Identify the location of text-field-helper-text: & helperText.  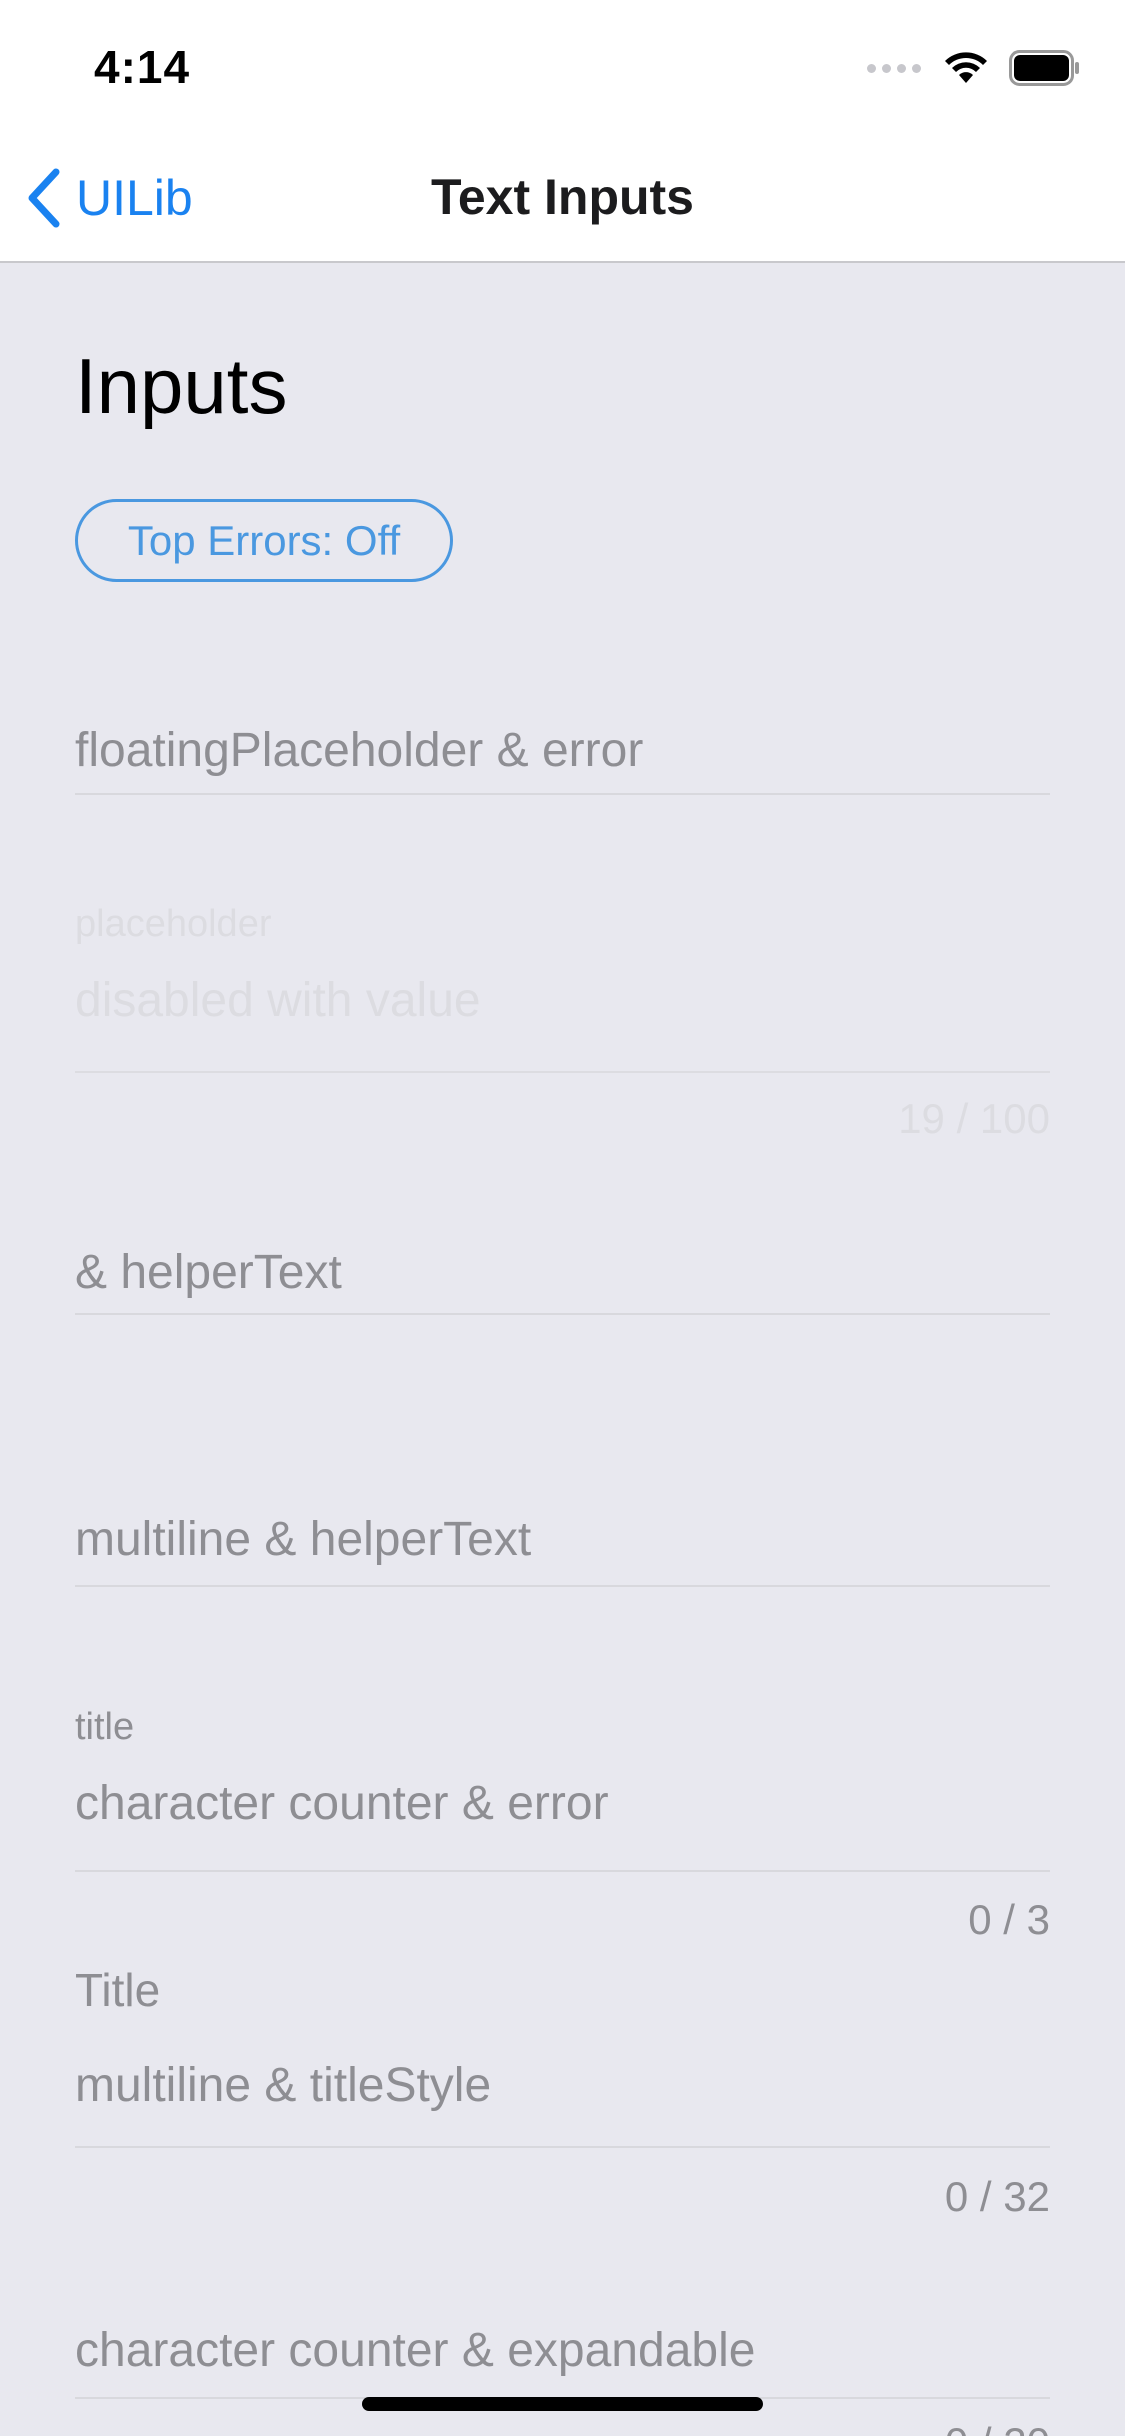
(562, 1280).